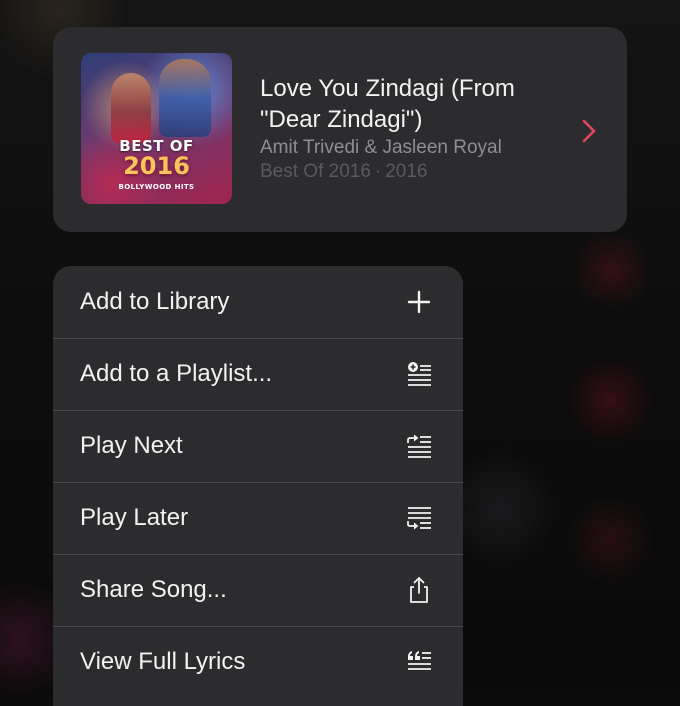  Describe the element at coordinates (381, 147) in the screenshot. I see `song-artist: Amit Trivedi & Jasleen Royal` at that location.